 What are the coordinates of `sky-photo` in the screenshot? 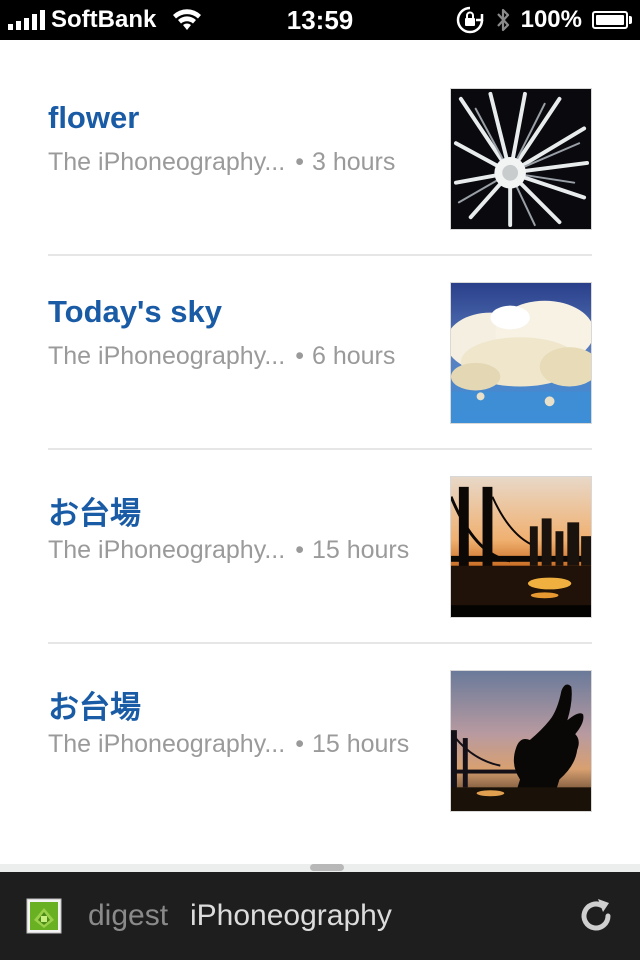 It's located at (521, 353).